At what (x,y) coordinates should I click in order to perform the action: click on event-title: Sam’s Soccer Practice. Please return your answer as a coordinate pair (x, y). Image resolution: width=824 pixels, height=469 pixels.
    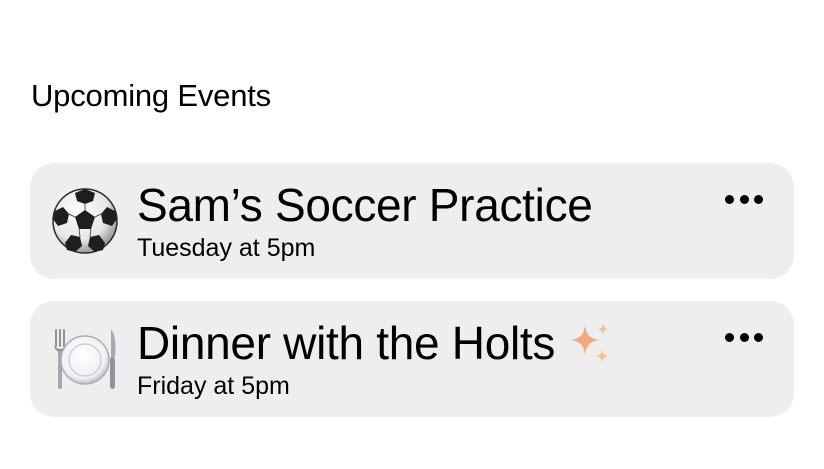
    Looking at the image, I should click on (420, 205).